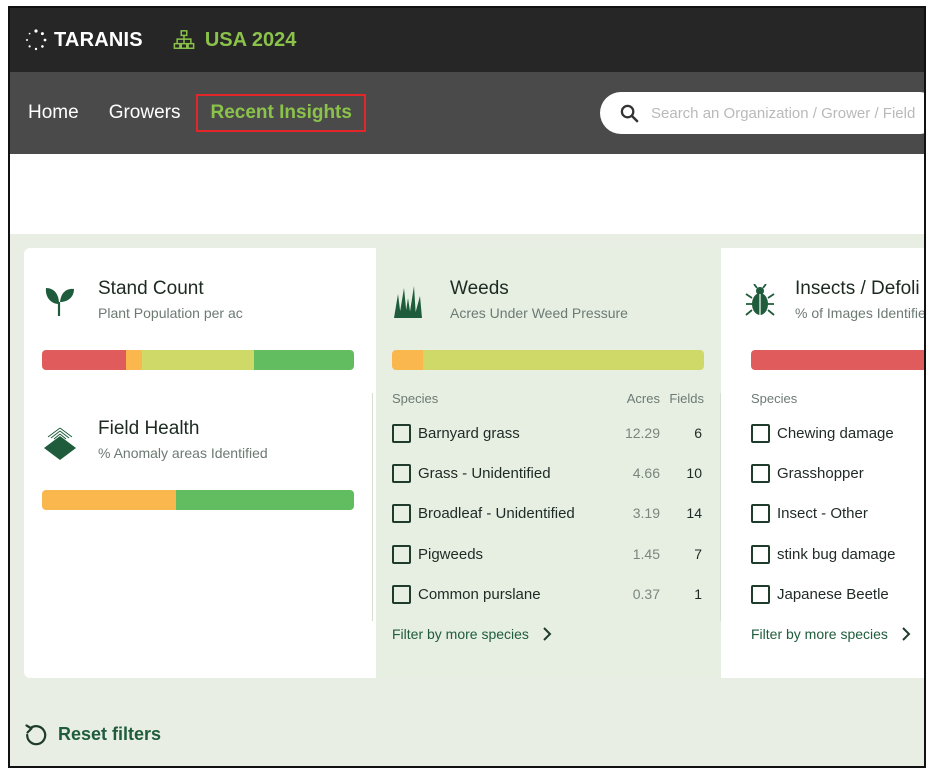 The image size is (934, 775). Describe the element at coordinates (36, 735) in the screenshot. I see `reset-icon` at that location.